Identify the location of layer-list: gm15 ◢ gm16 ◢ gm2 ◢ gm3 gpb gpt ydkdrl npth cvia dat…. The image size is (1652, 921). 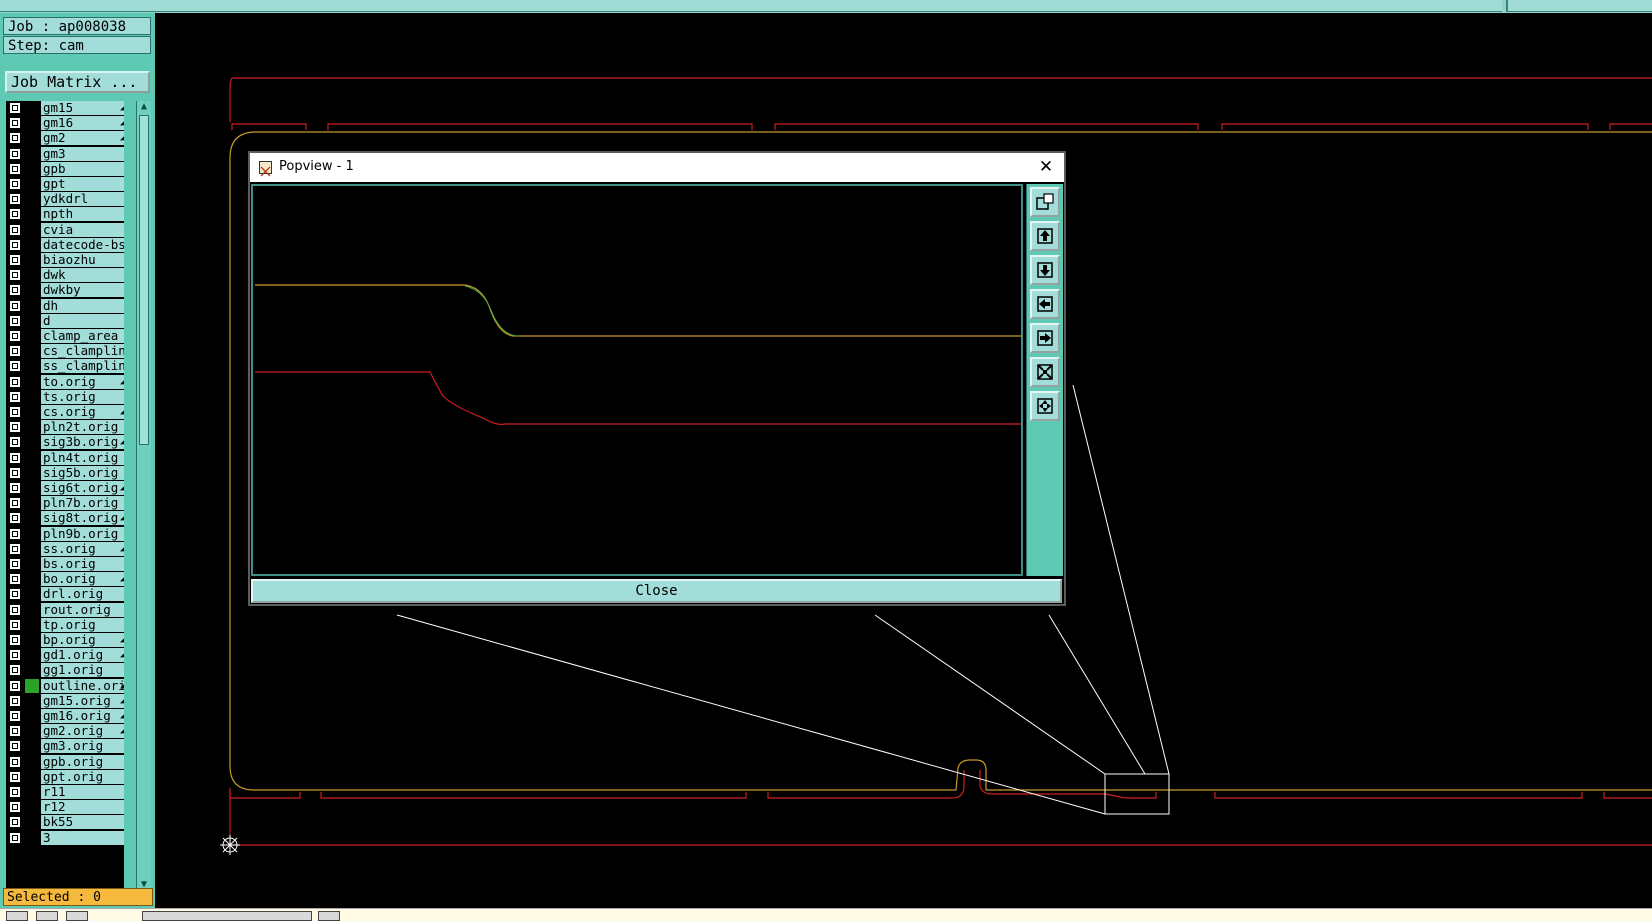
(65, 496).